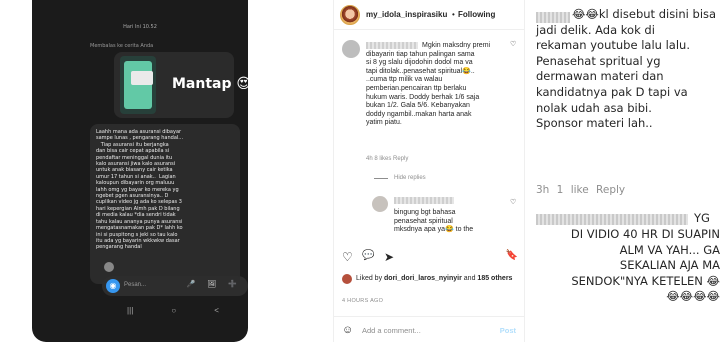 This screenshot has height=342, width=720. Describe the element at coordinates (424, 200) in the screenshot. I see `redacted-reply-username` at that location.